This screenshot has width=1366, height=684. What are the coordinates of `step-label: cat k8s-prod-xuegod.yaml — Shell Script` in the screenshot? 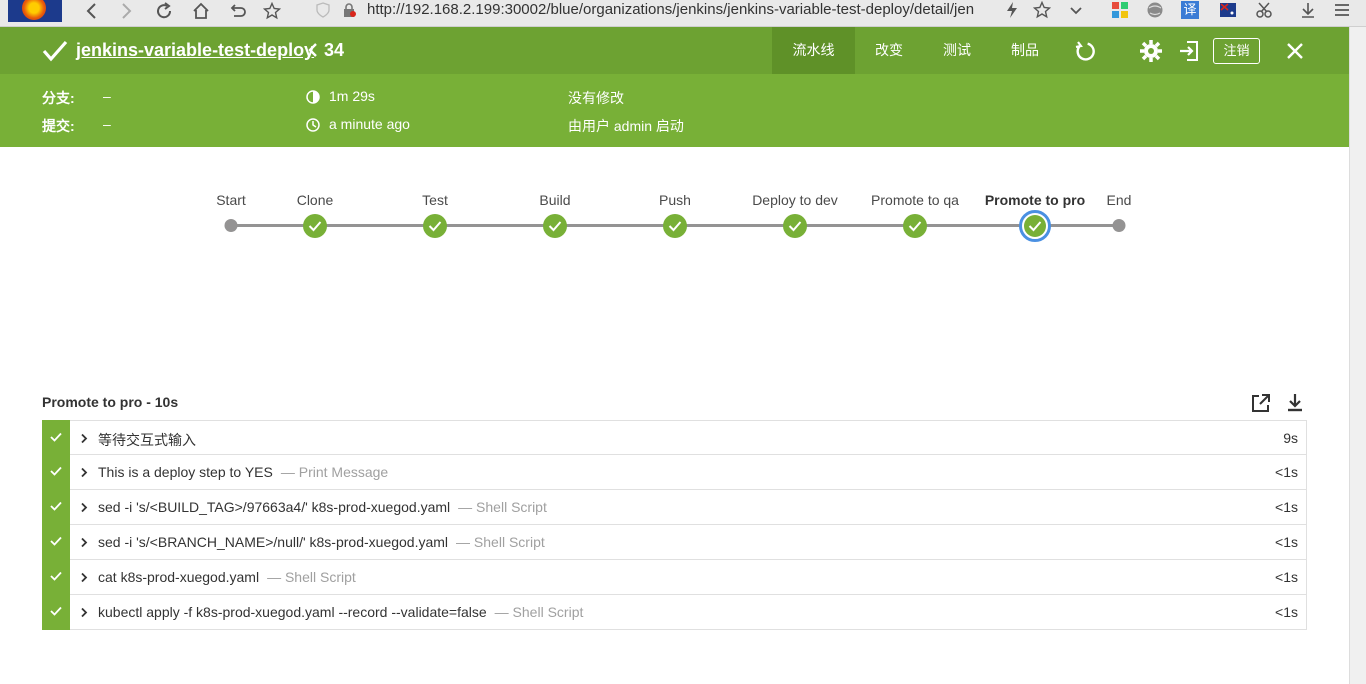 It's located at (227, 577).